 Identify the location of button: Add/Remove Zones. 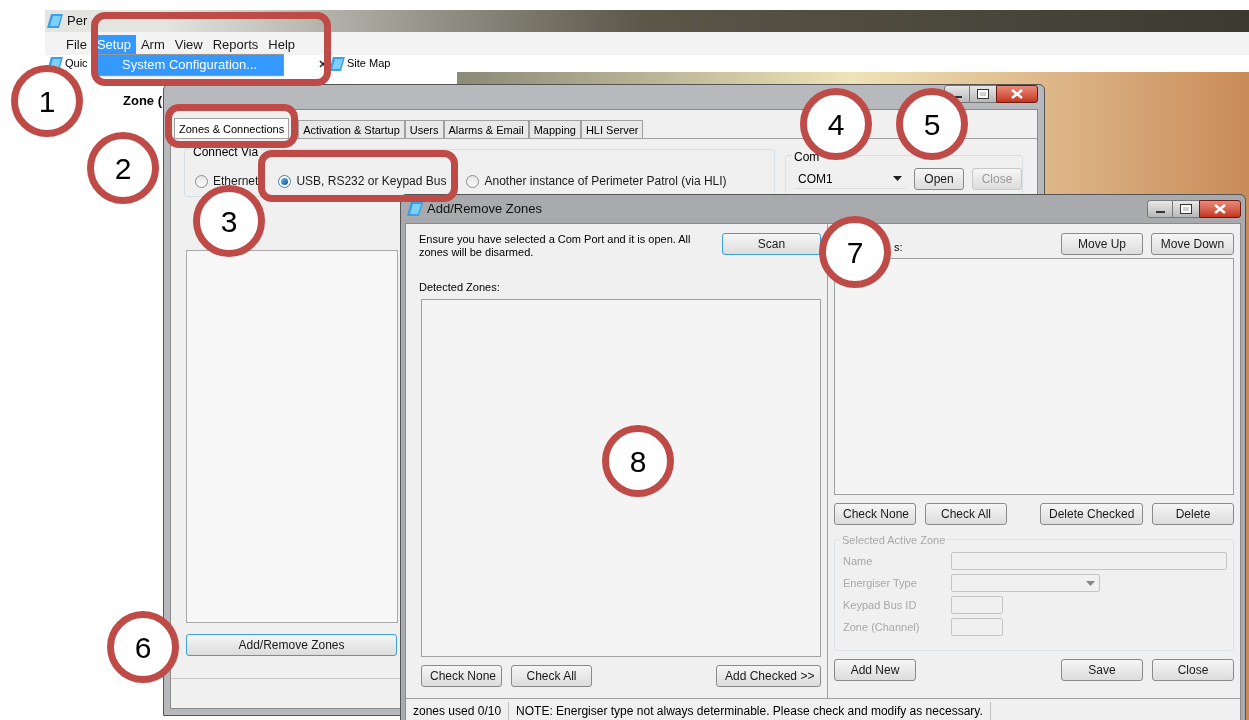
(291, 645).